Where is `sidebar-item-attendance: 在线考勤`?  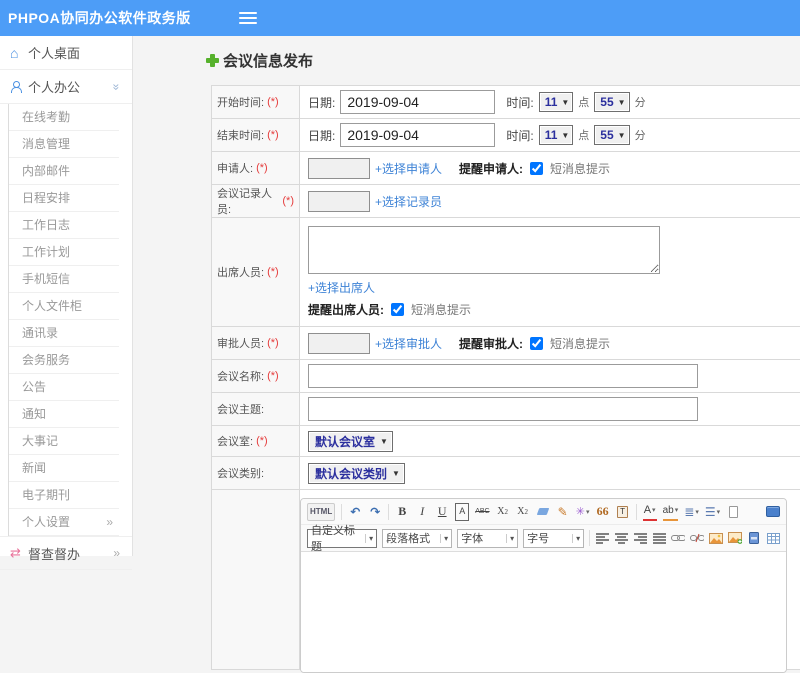
sidebar-item-attendance: 在线考勤 is located at coordinates (64, 117).